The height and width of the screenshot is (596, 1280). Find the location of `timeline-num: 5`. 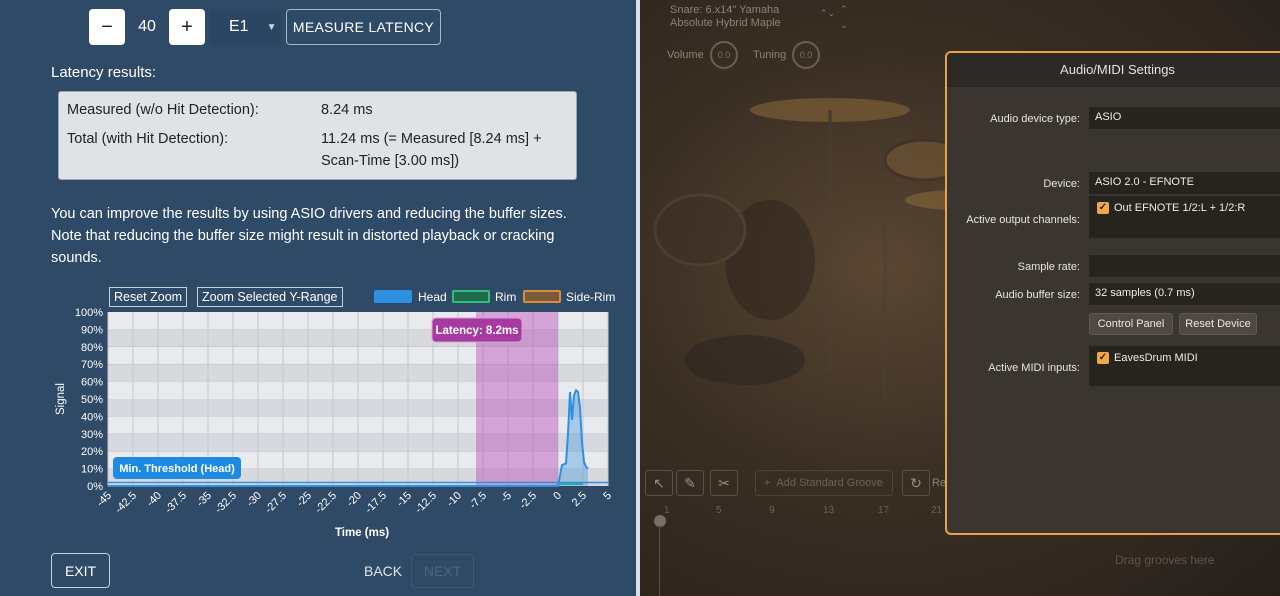

timeline-num: 5 is located at coordinates (719, 510).